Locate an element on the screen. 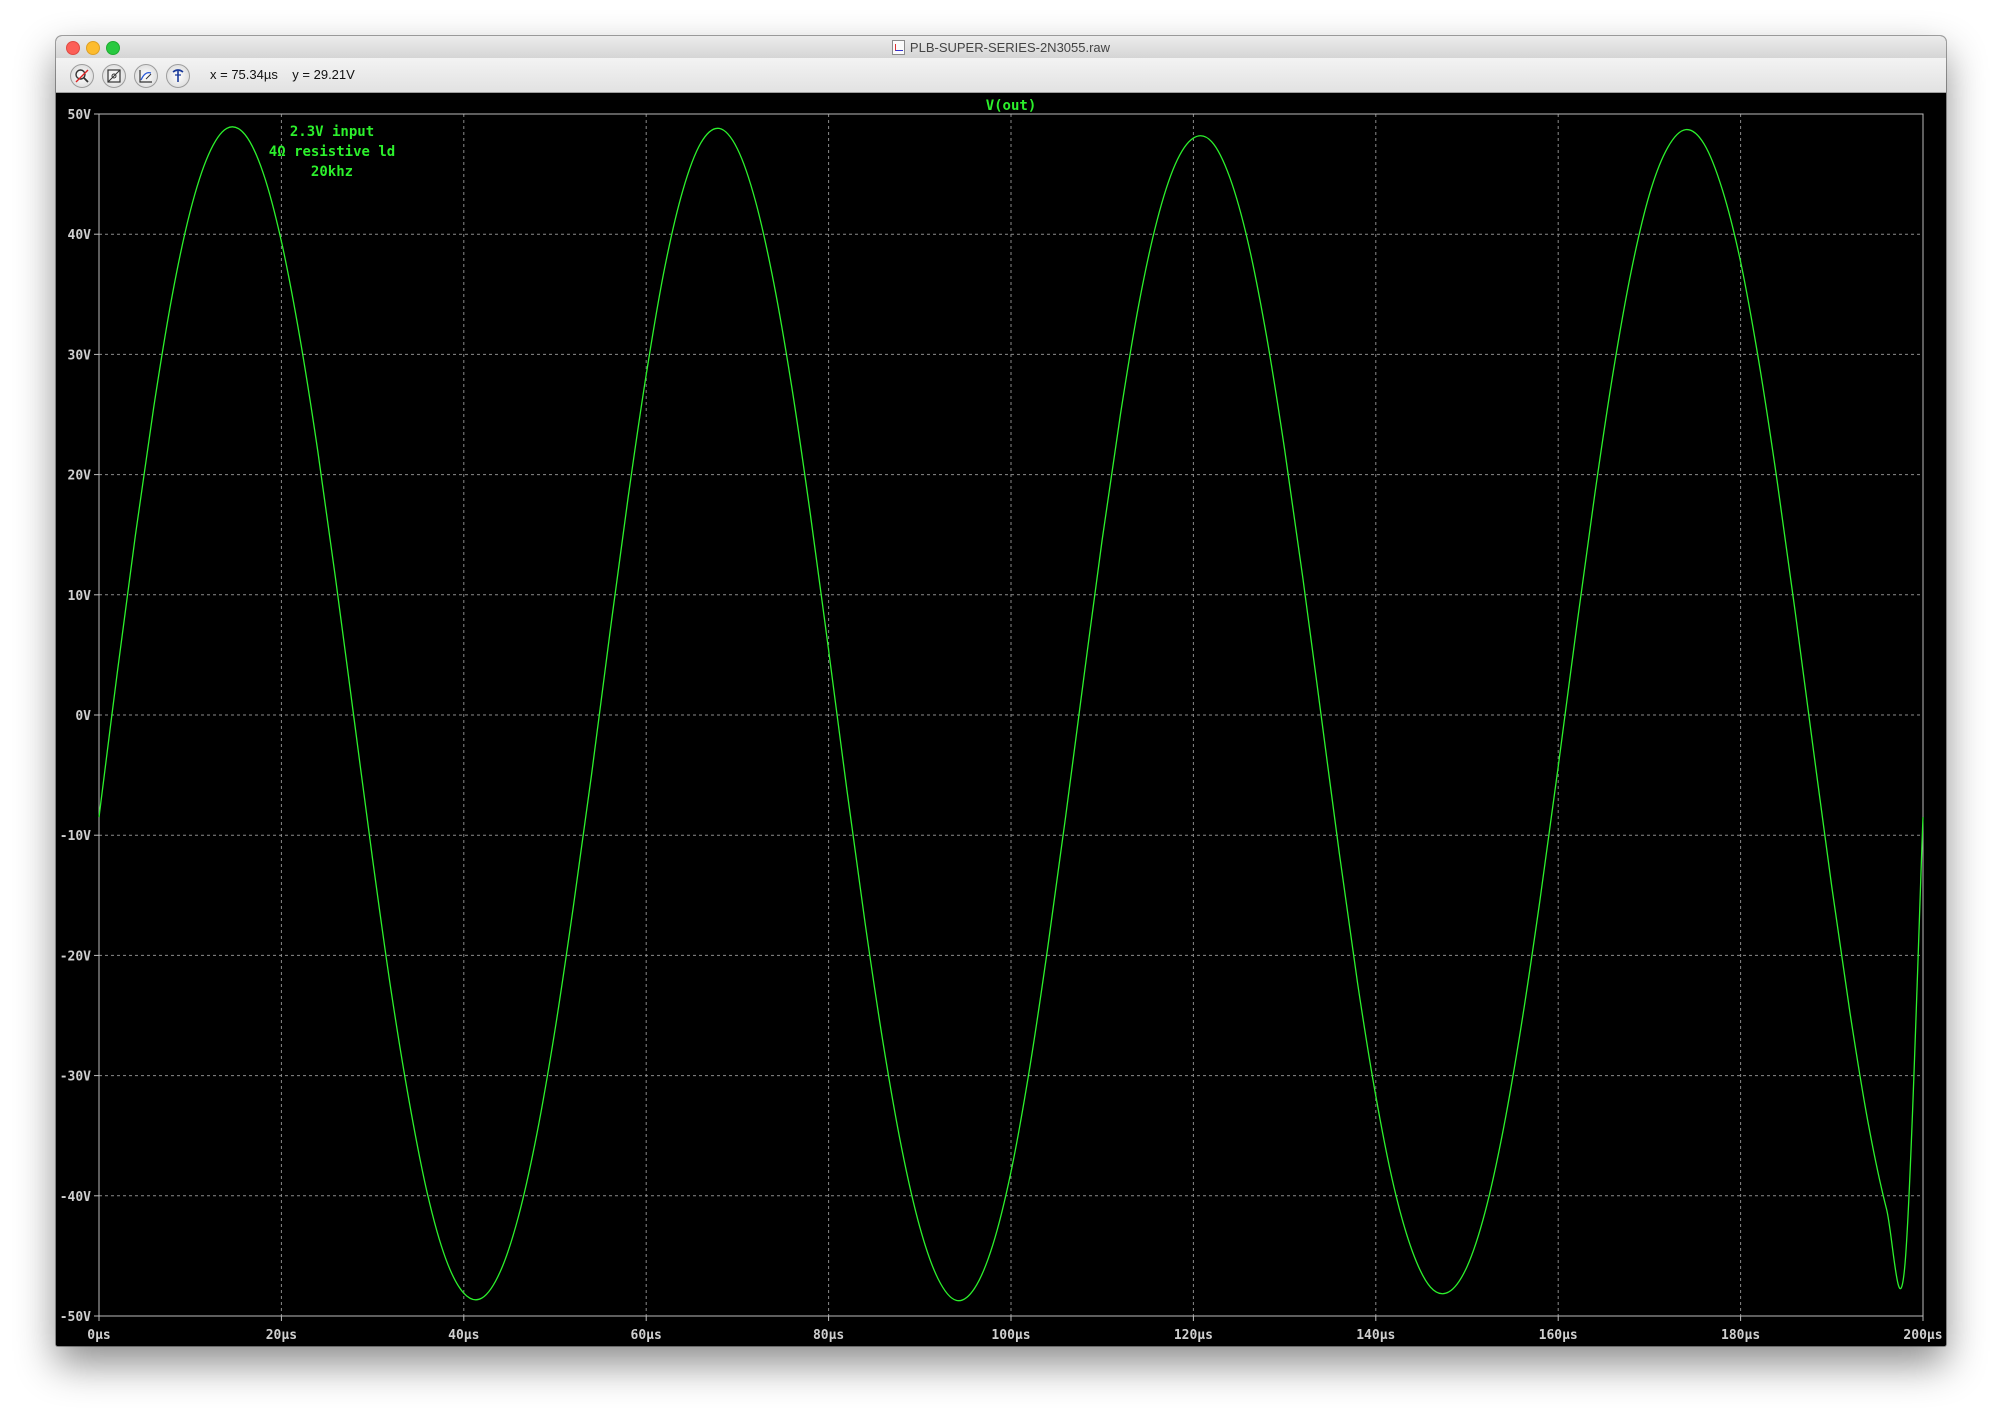 The width and height of the screenshot is (2003, 1426). x-tick-label: 40µs is located at coordinates (463, 1335).